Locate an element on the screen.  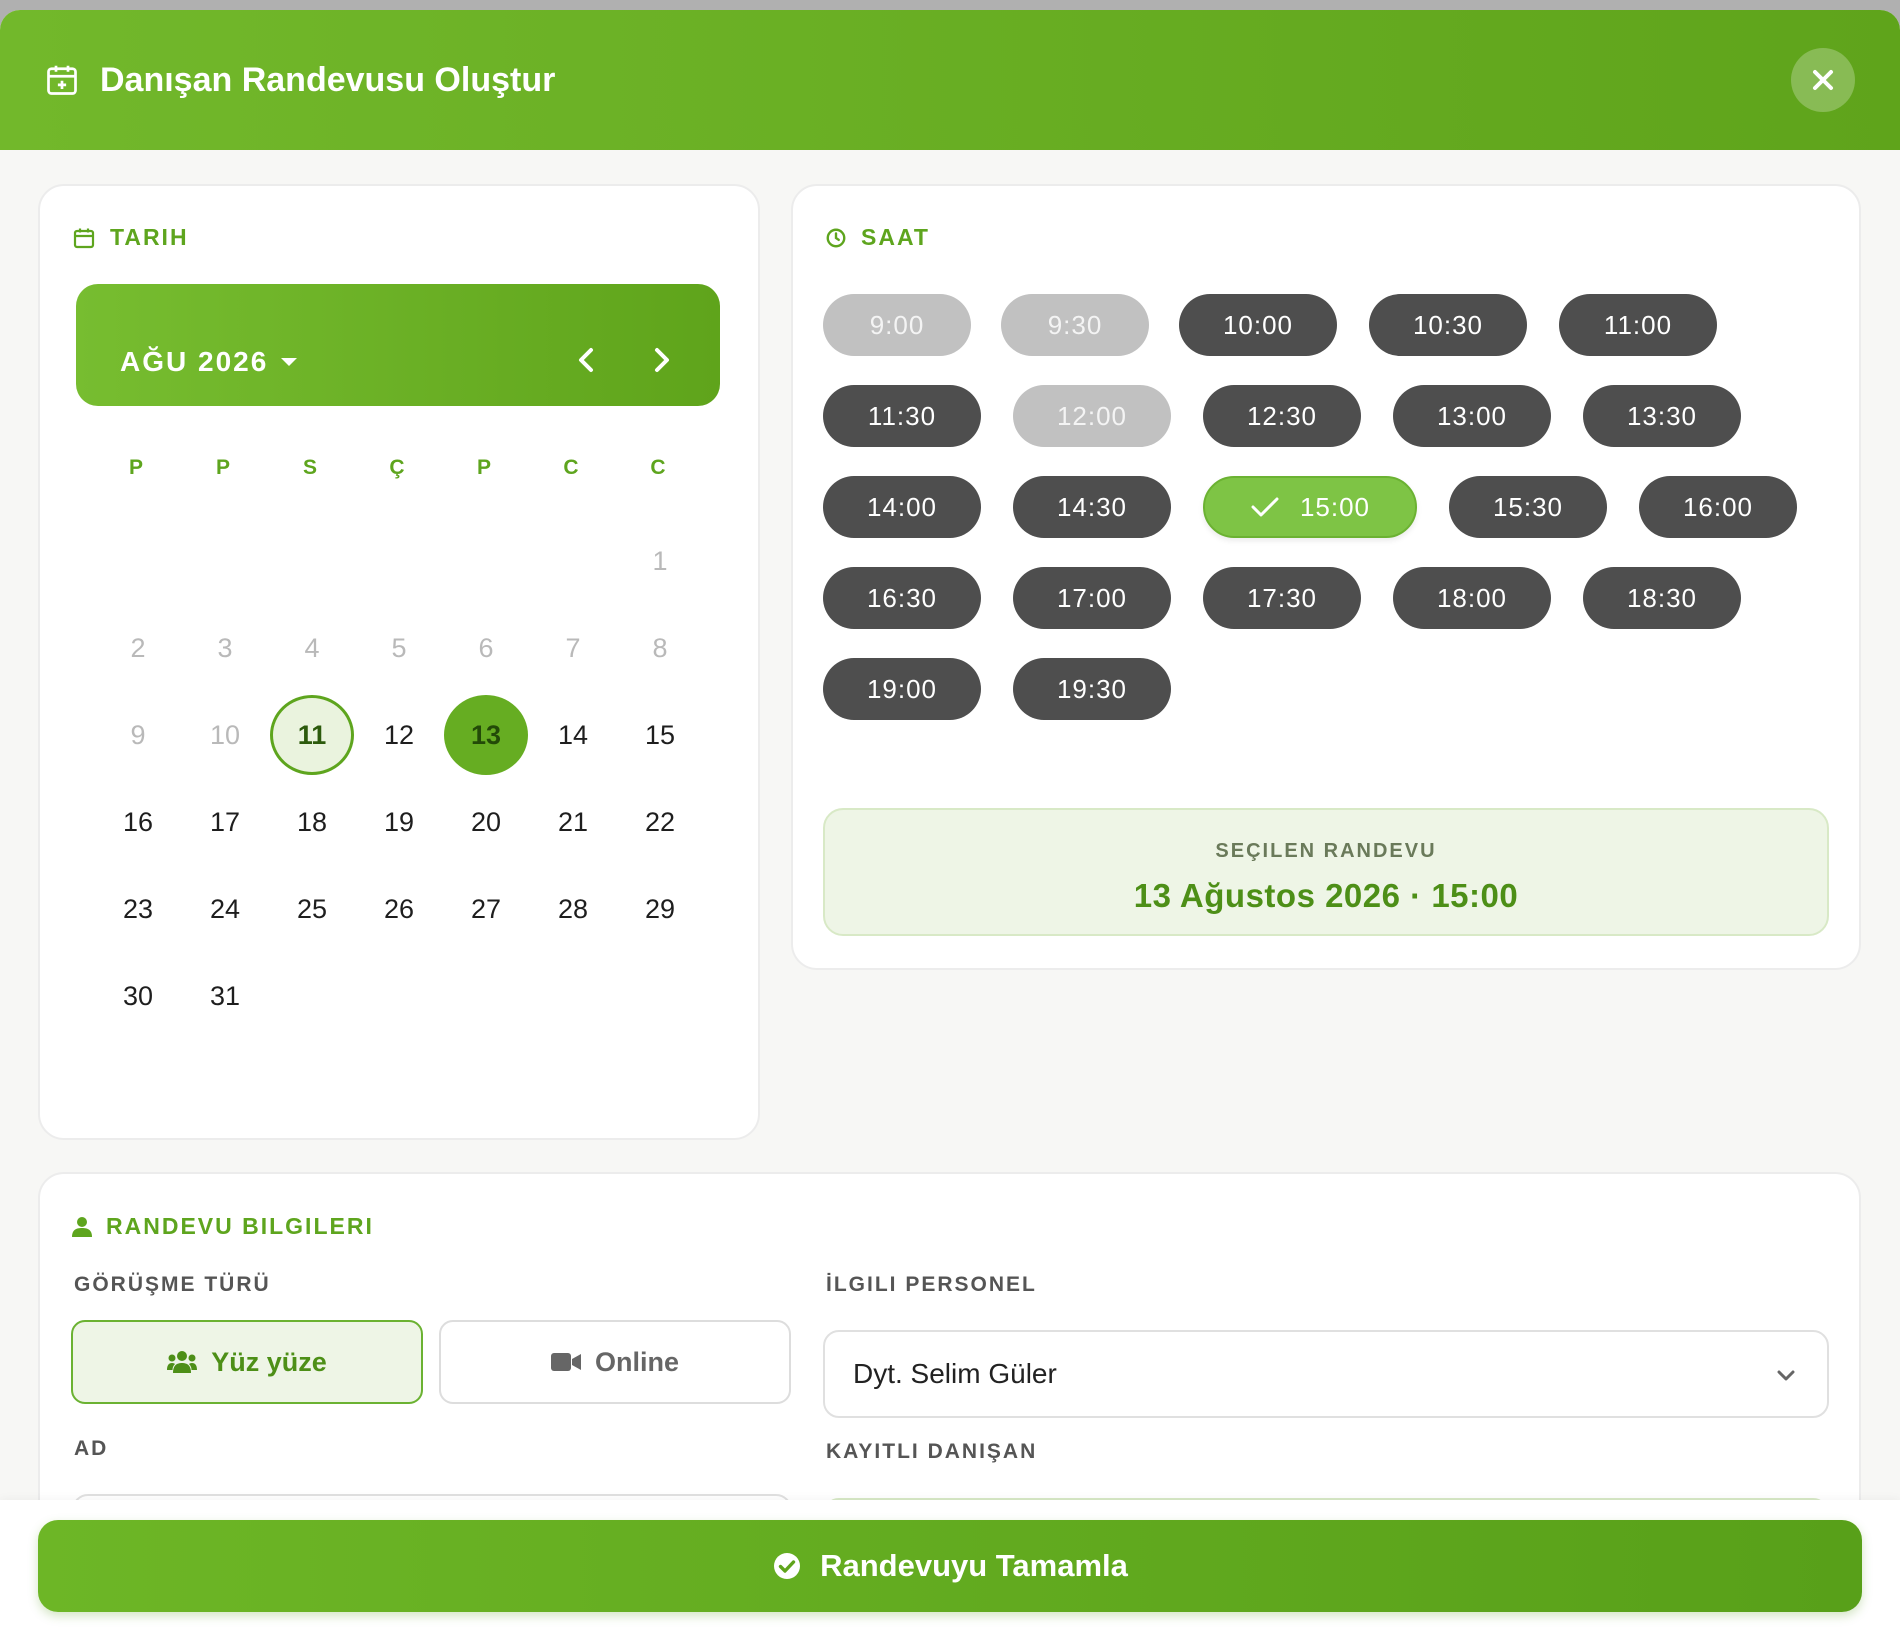
time-slot: 12:00 is located at coordinates (1092, 416).